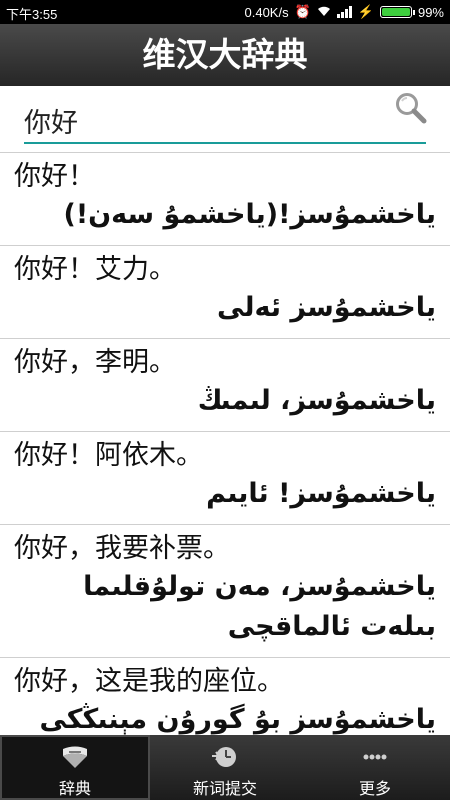  I want to click on entry-chinese: 你好，这是我的座位。, so click(149, 681).